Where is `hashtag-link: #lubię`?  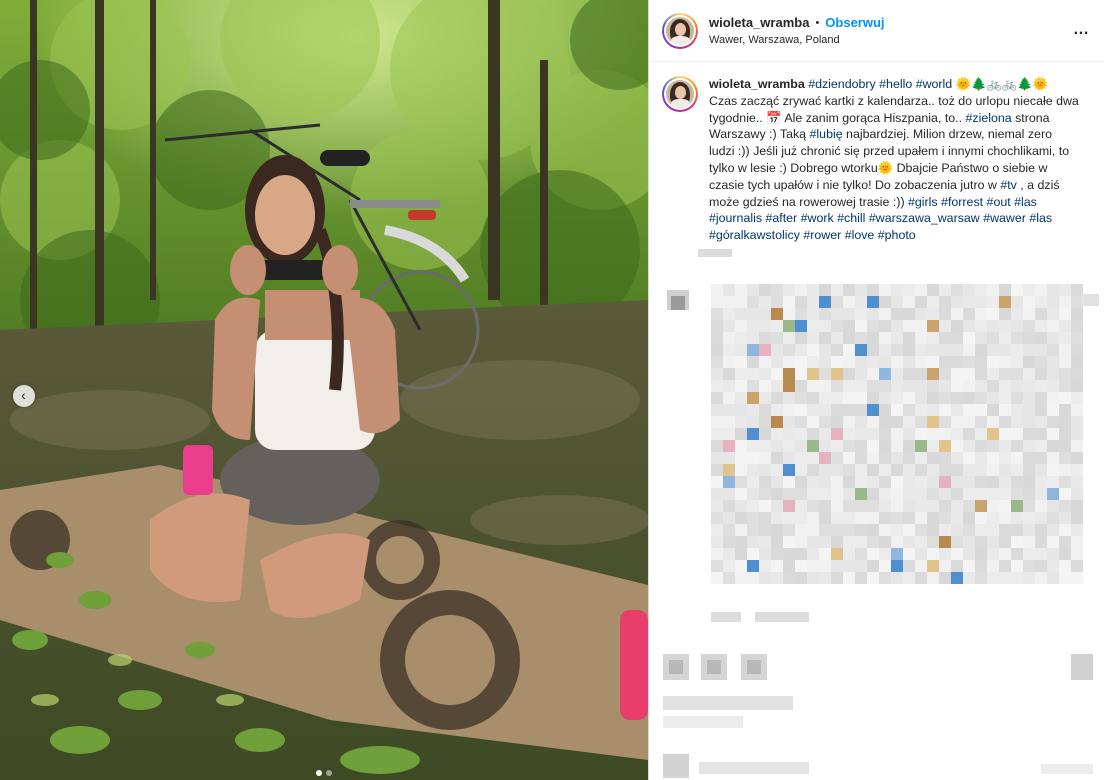 hashtag-link: #lubię is located at coordinates (826, 134).